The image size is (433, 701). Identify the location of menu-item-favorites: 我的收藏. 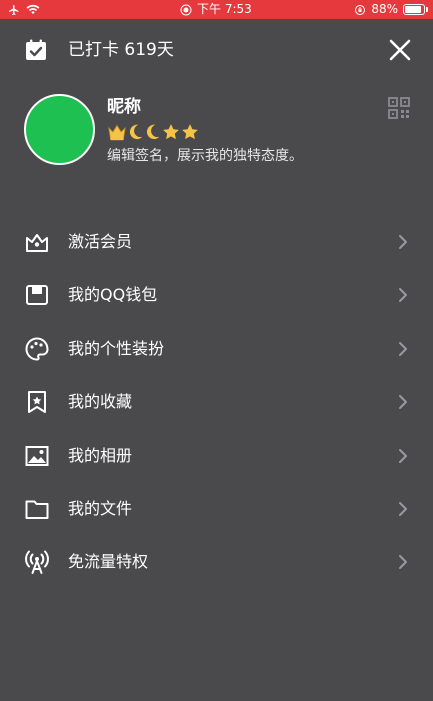
(216, 402).